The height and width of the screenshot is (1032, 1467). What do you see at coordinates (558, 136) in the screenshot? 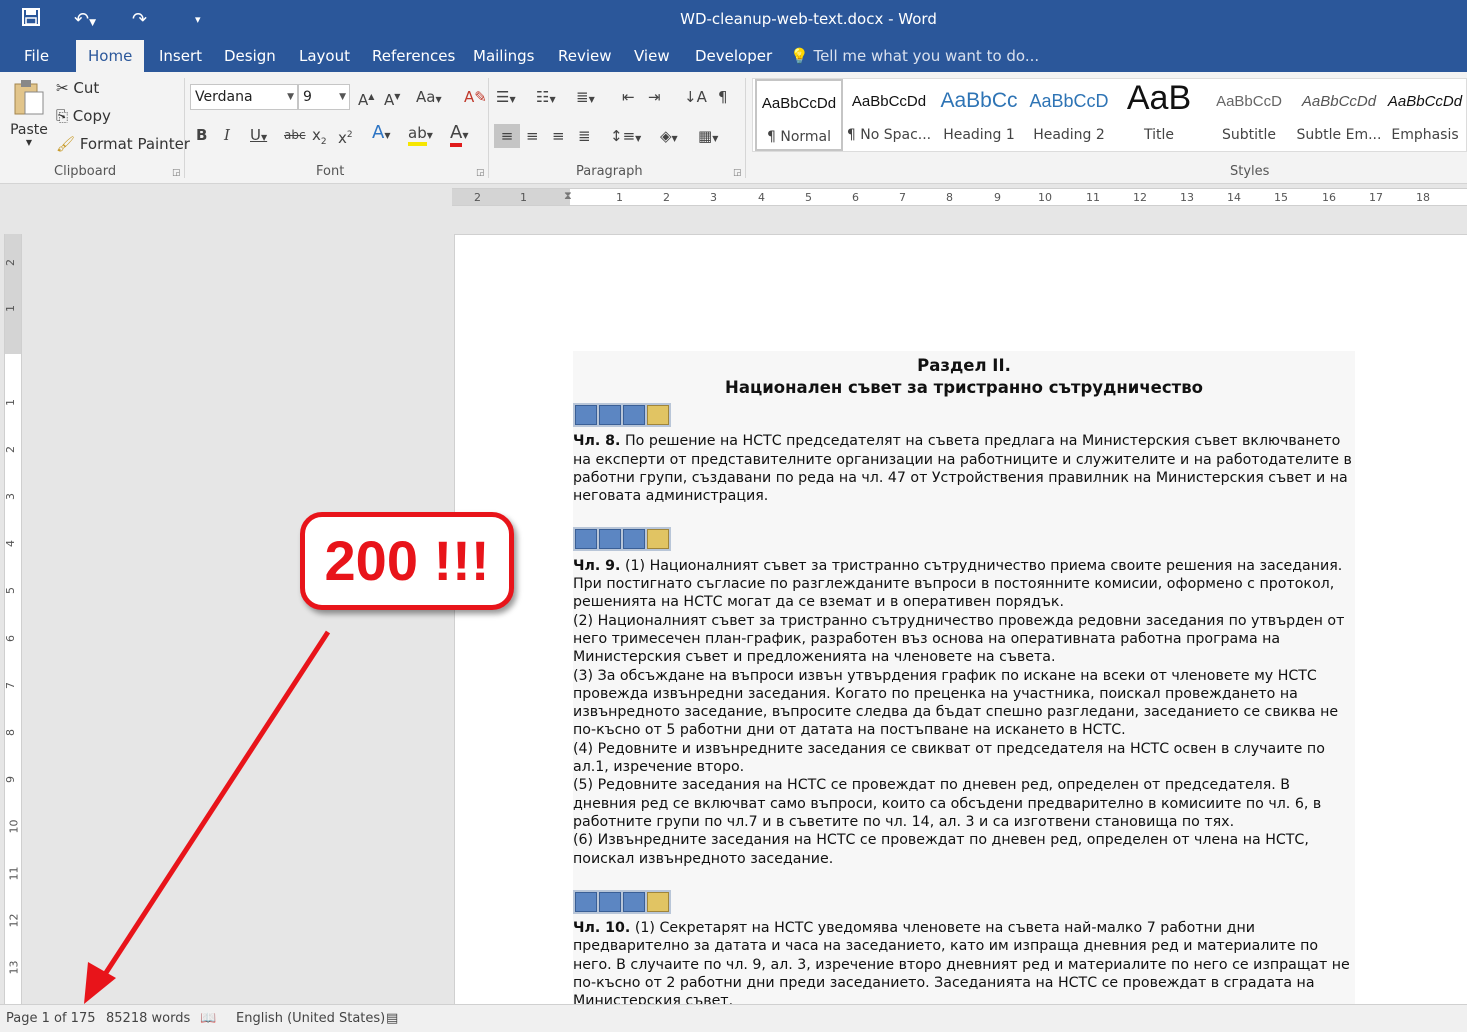
I see `align-right-icon: ≡` at bounding box center [558, 136].